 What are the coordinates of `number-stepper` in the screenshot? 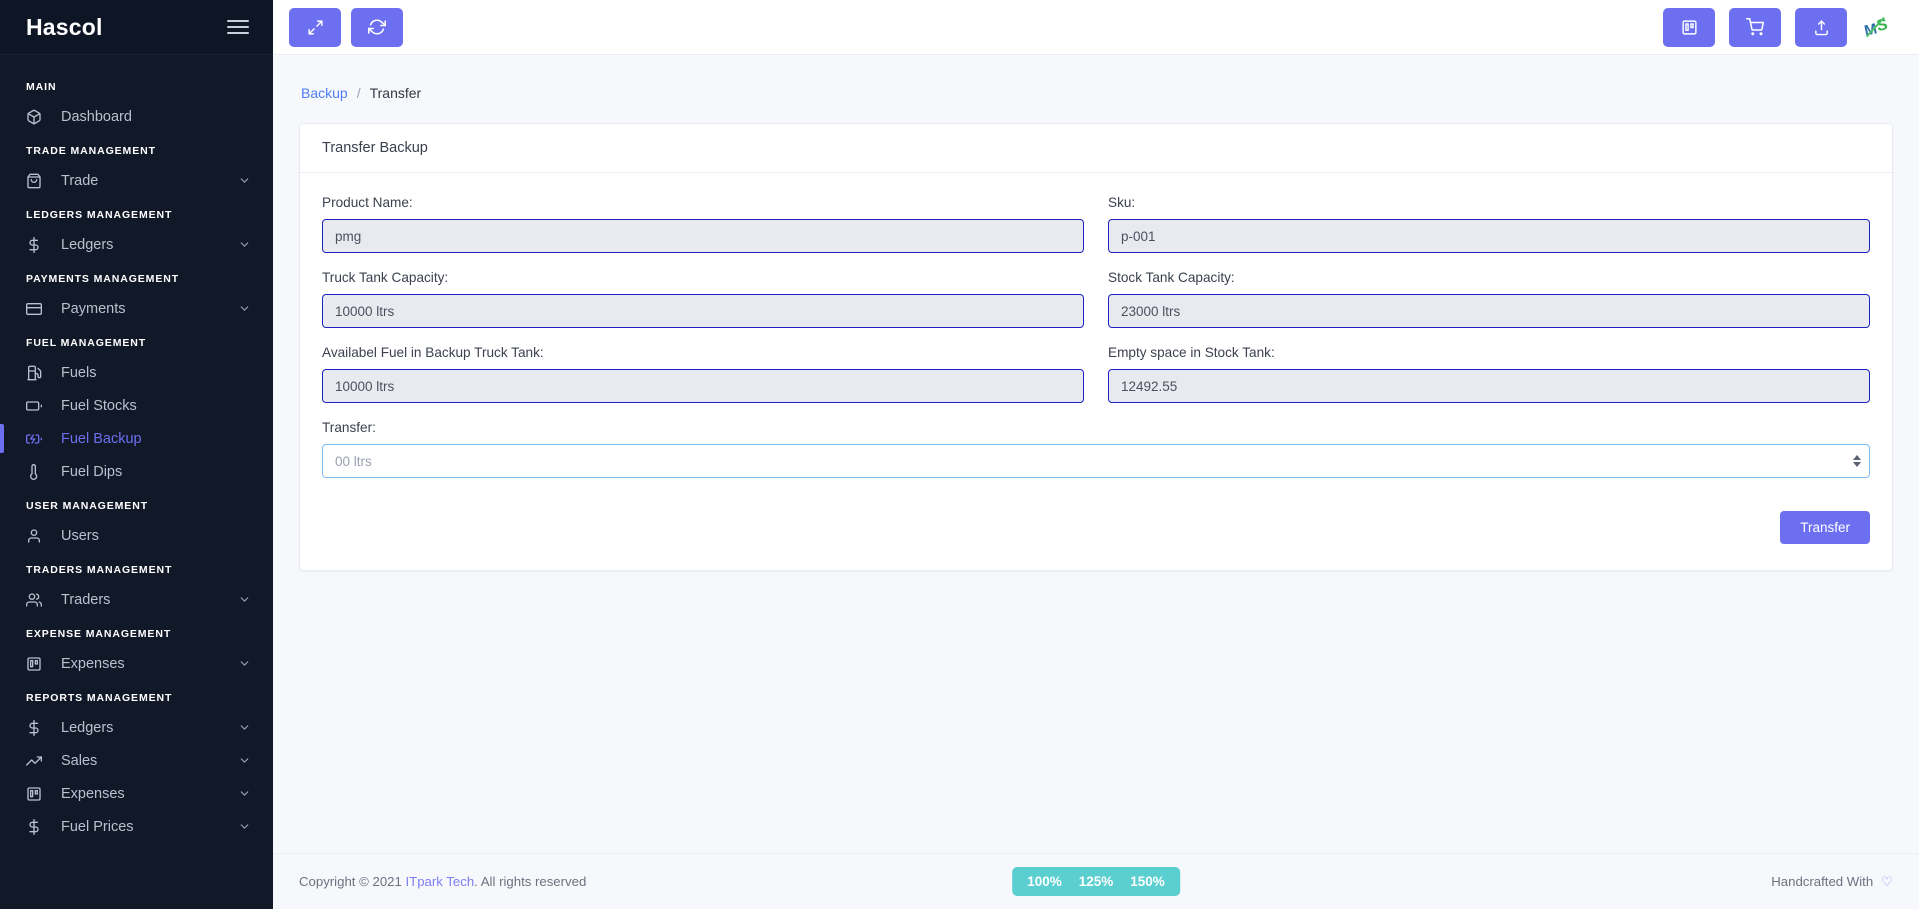 It's located at (1857, 461).